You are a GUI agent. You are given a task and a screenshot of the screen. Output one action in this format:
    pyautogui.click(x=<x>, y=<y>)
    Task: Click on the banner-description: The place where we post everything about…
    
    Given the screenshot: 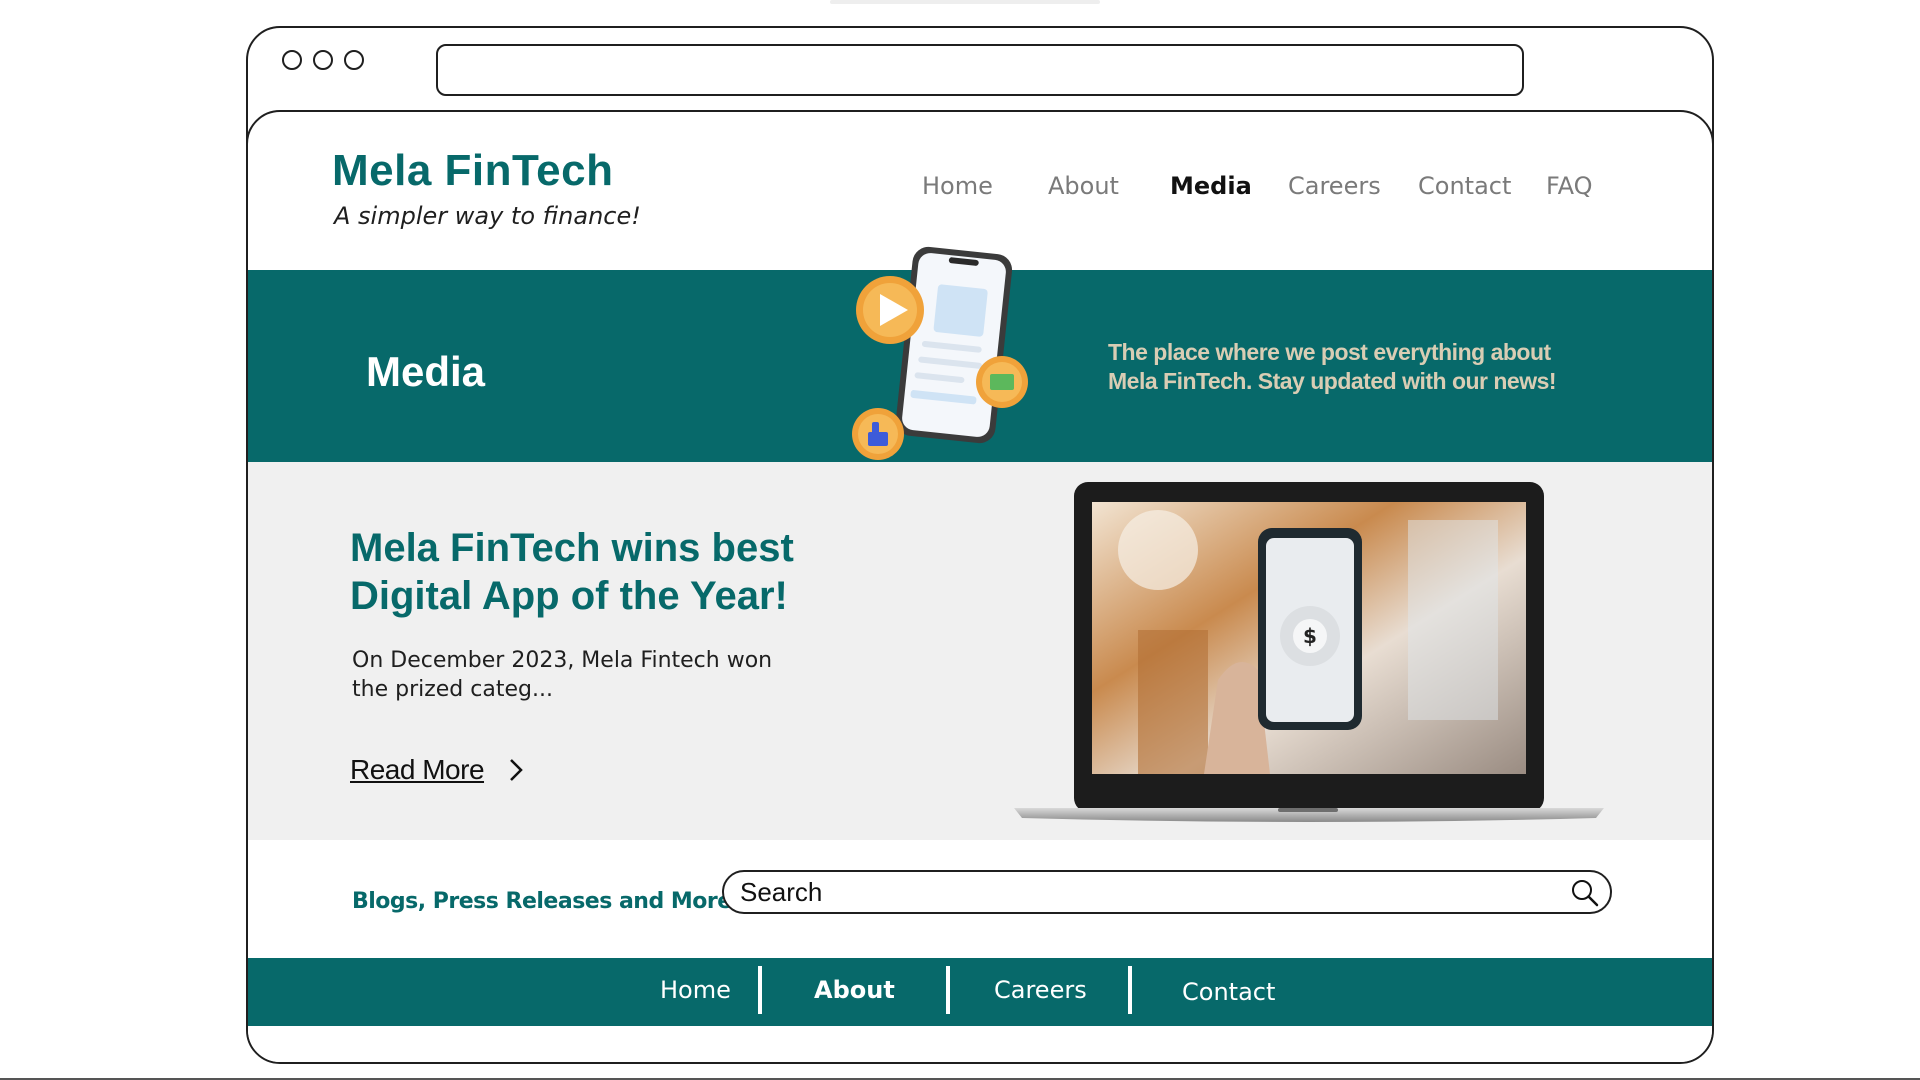 What is the action you would take?
    pyautogui.click(x=1332, y=366)
    